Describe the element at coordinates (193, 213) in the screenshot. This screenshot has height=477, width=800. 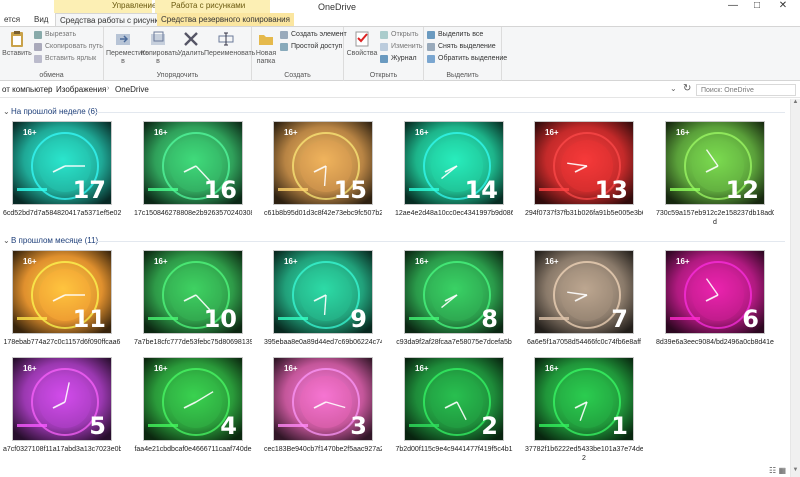
I see `file-name: 17c150846278808e2b9263570240308e` at that location.